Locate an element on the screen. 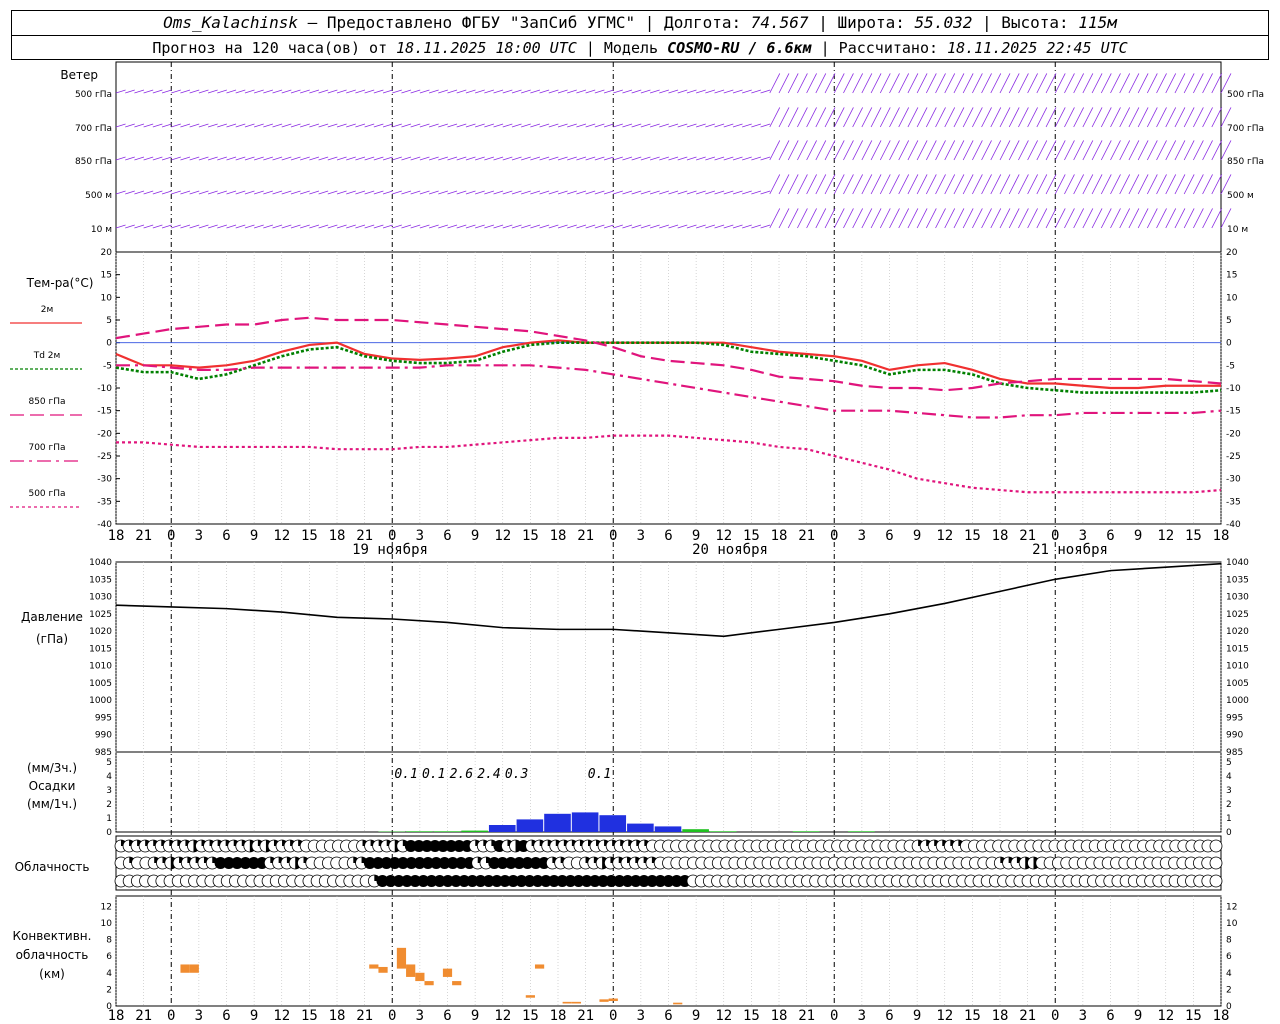  temp-tick-right: 0 is located at coordinates (1229, 344).